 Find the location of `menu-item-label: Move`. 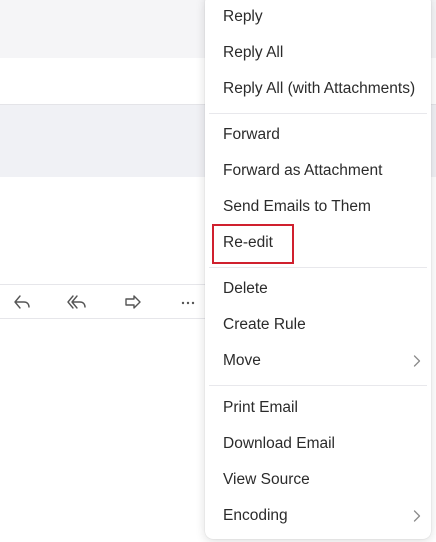

menu-item-label: Move is located at coordinates (242, 360).